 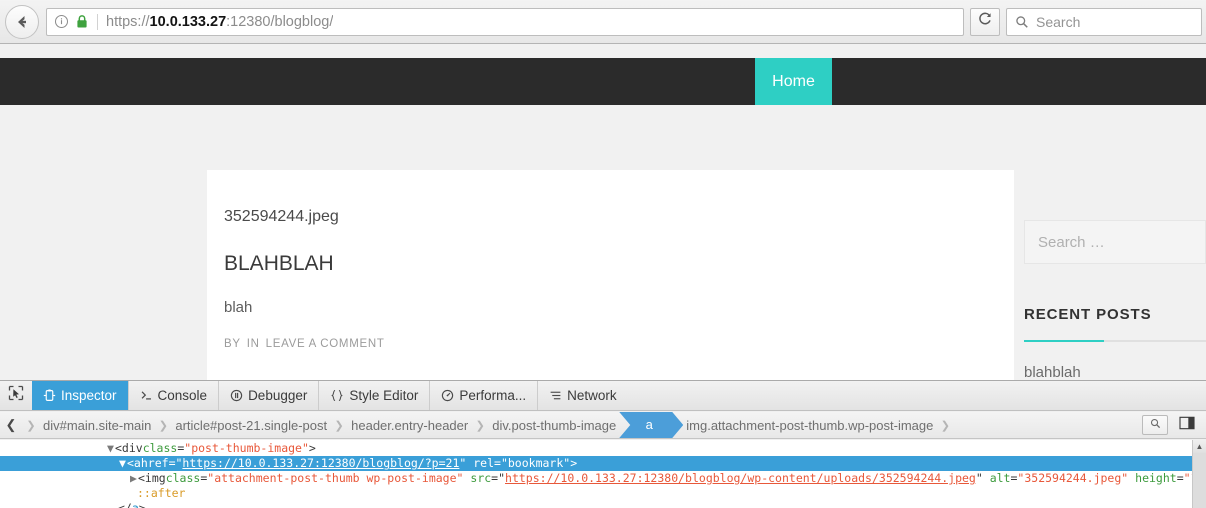 I want to click on markup-attr-value: "352594244.jpeg", so click(x=1073, y=478).